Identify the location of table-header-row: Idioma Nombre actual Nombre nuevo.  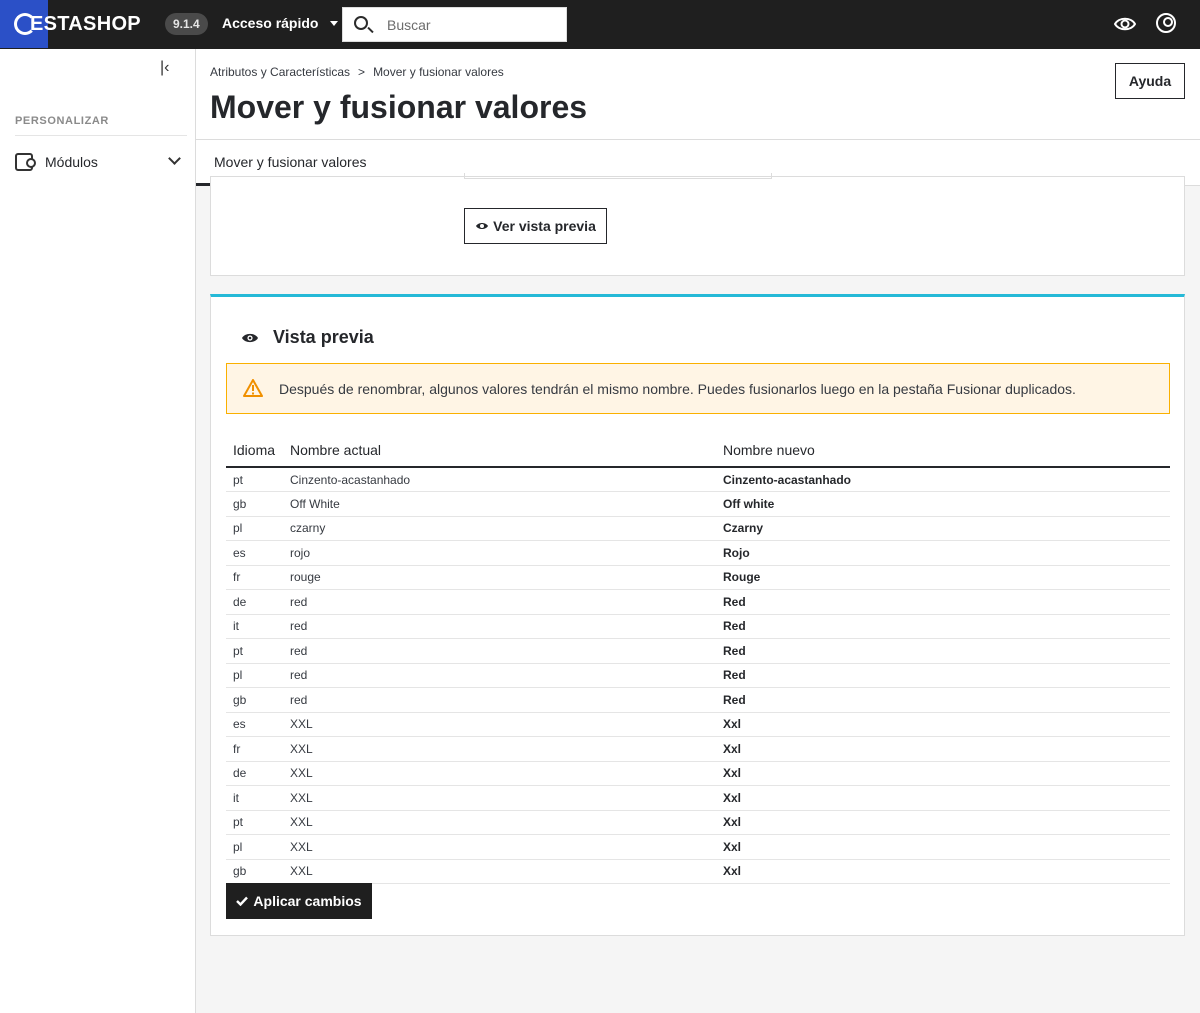
(698, 450).